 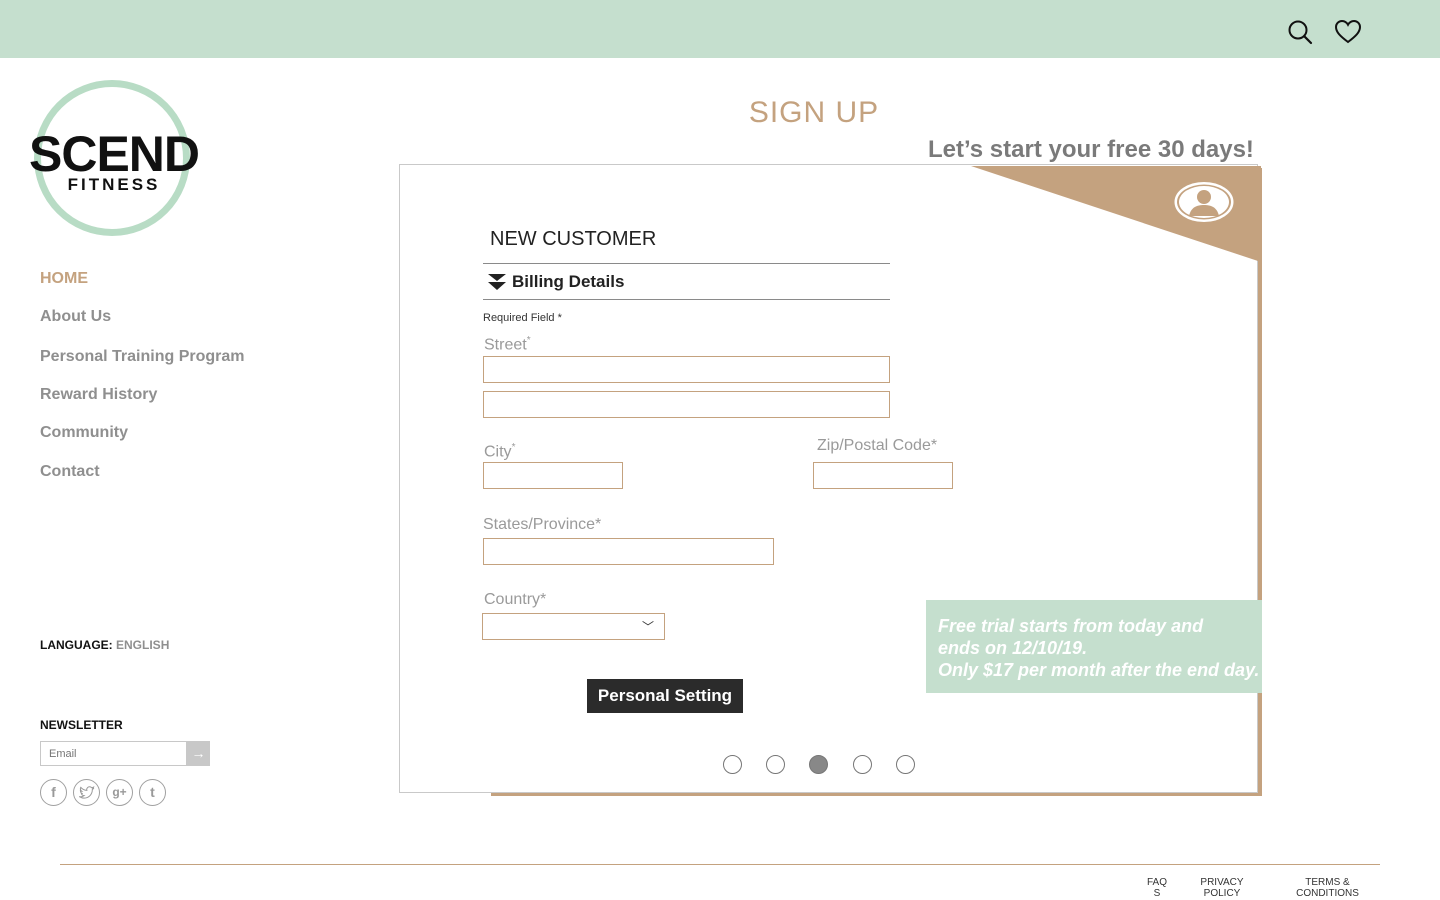 I want to click on promo-line-2: ends on 12/10/19., so click(x=1013, y=648).